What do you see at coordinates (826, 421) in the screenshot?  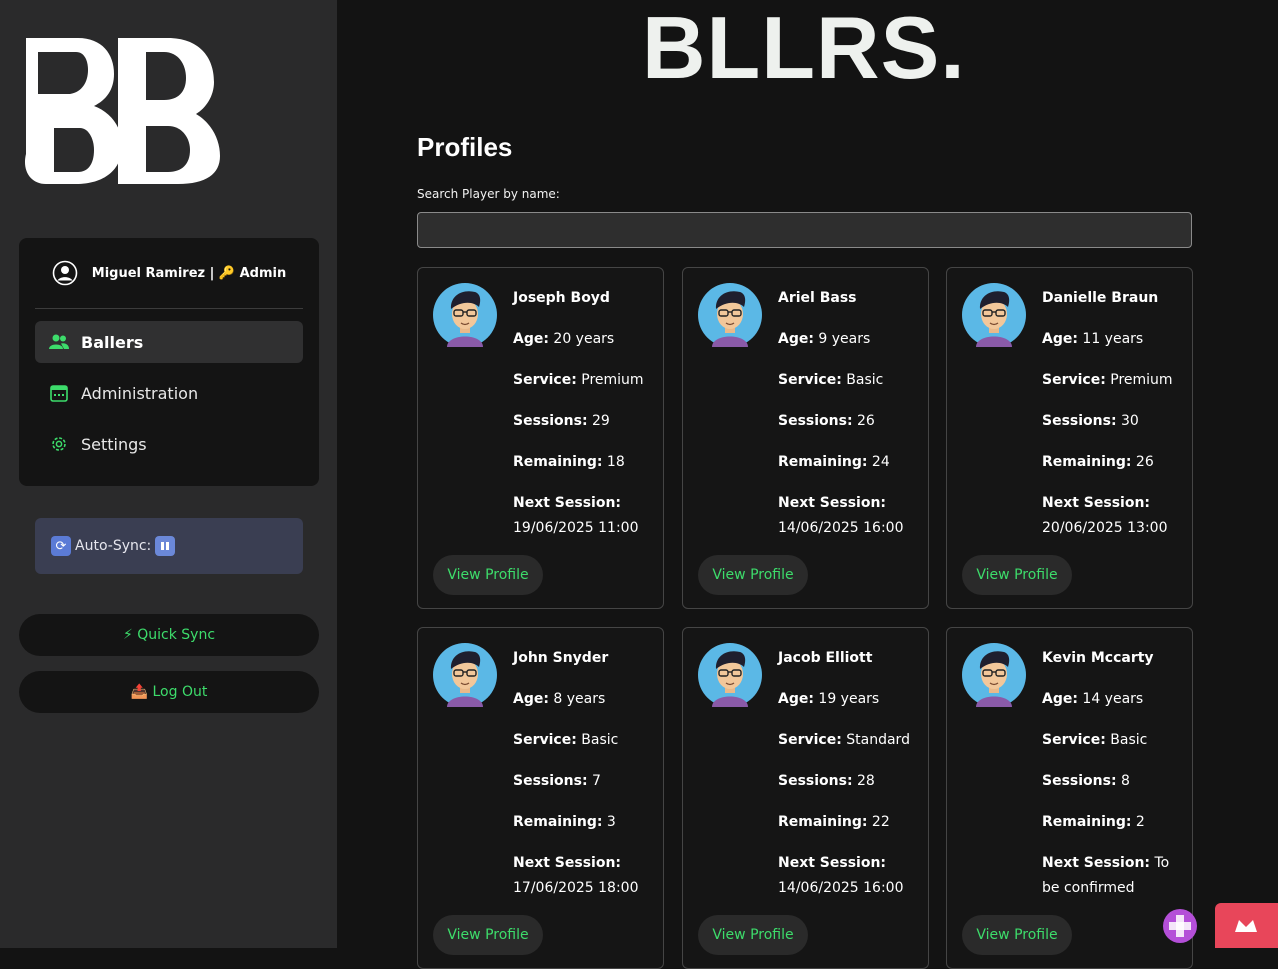 I see `profile-sessions: Sessions: 26` at bounding box center [826, 421].